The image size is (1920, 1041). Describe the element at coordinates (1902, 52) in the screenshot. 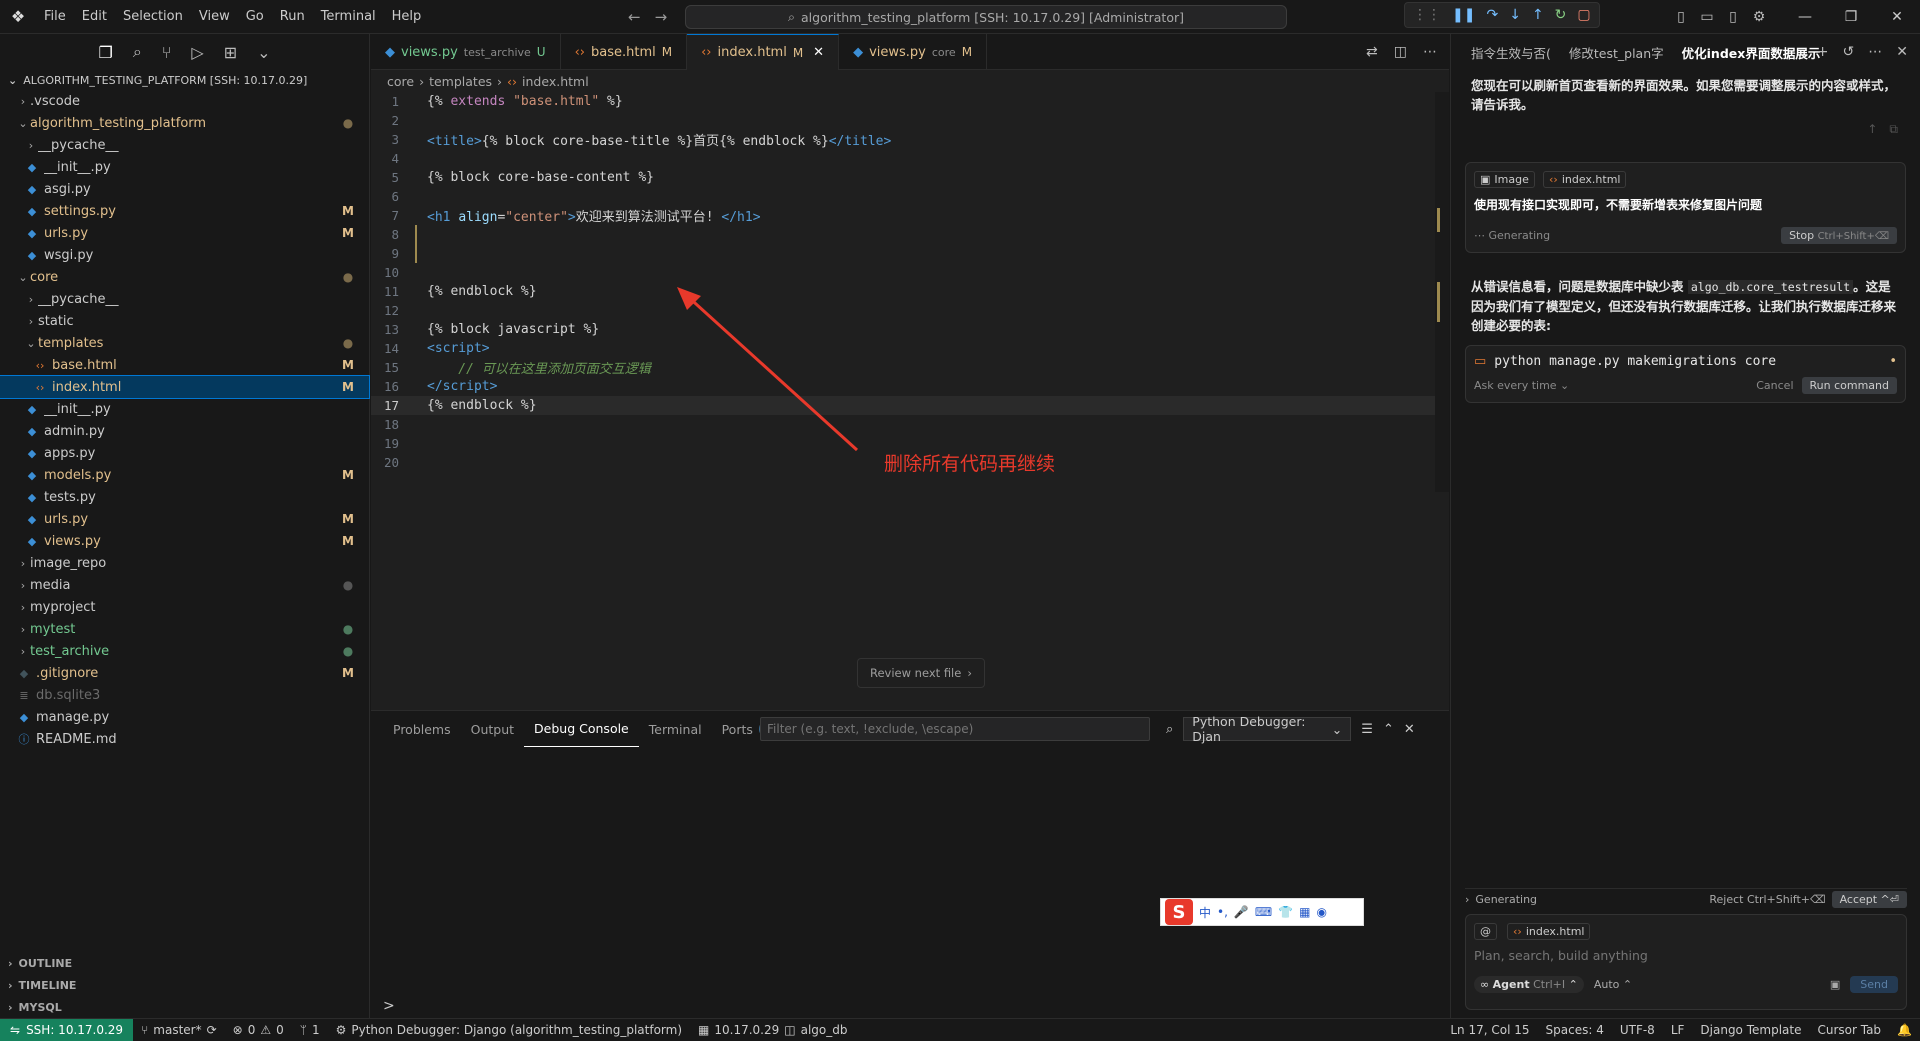

I see `close-icon: ✕` at that location.